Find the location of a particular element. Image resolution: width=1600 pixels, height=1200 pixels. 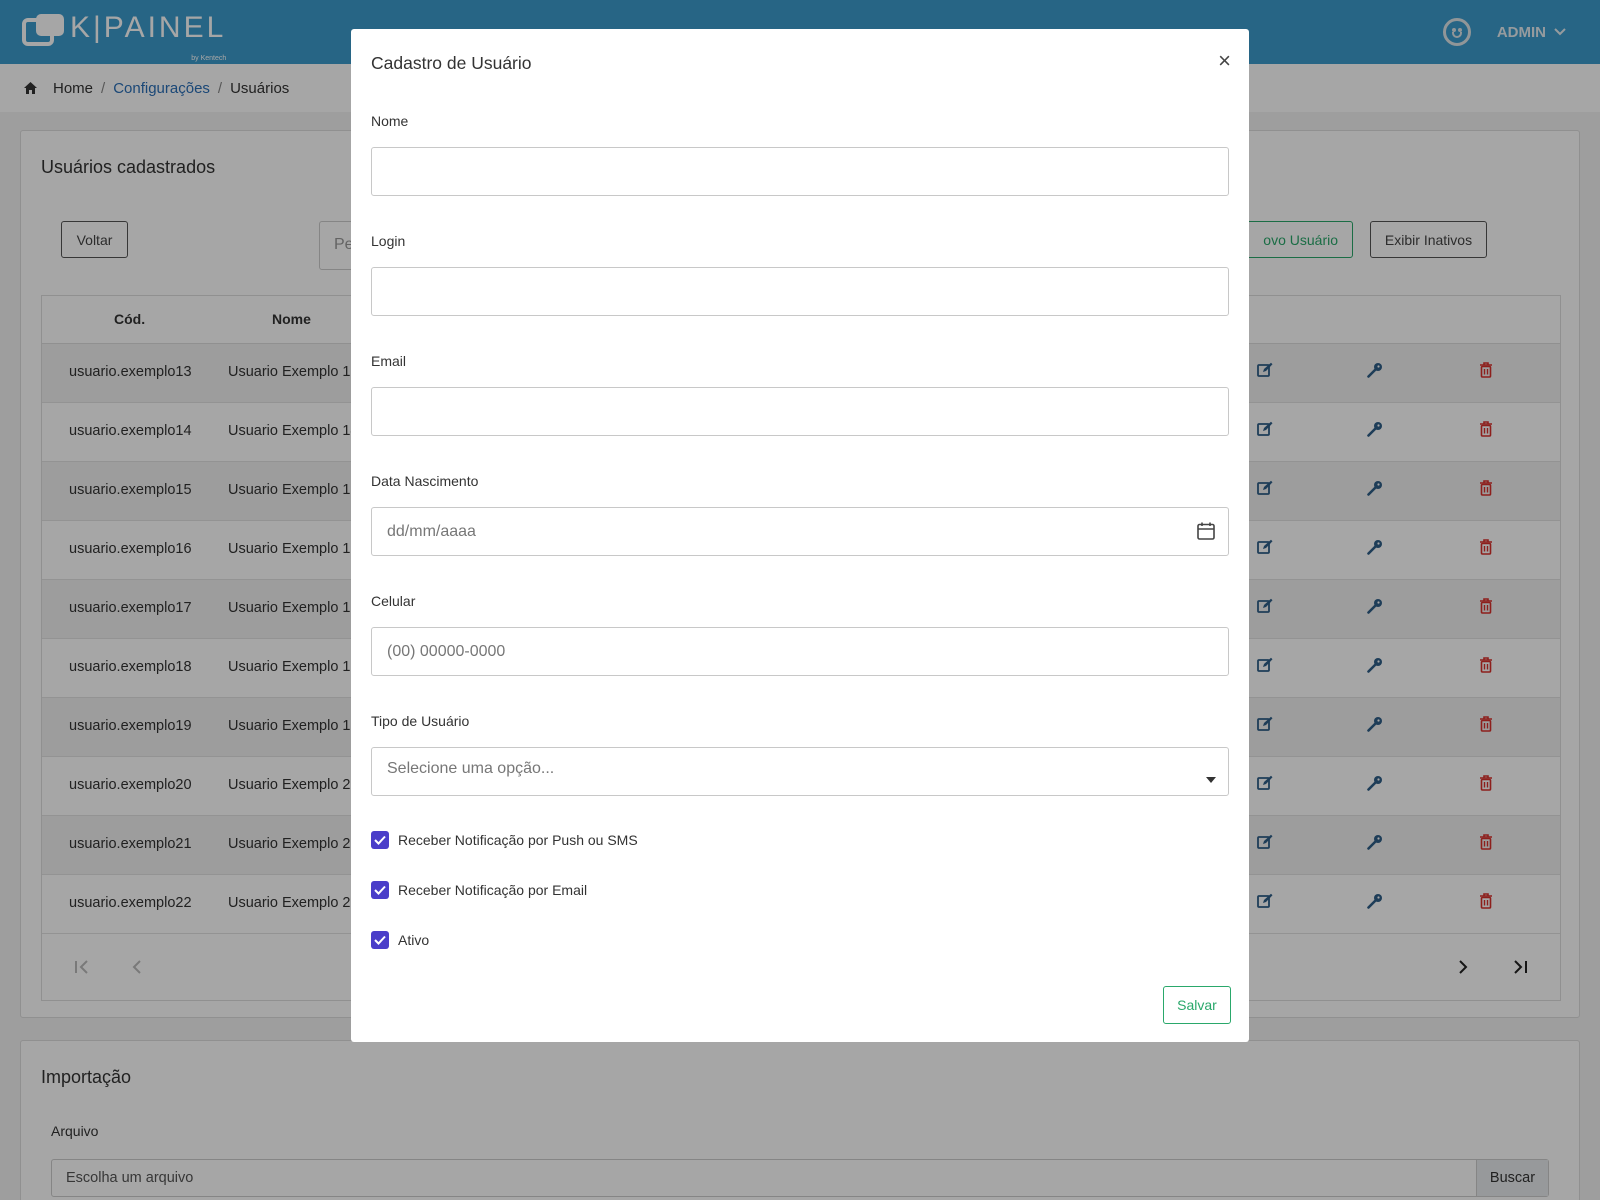

push-sms-checkbox-row: Receber Notificação por Push ou SMS is located at coordinates (504, 840).